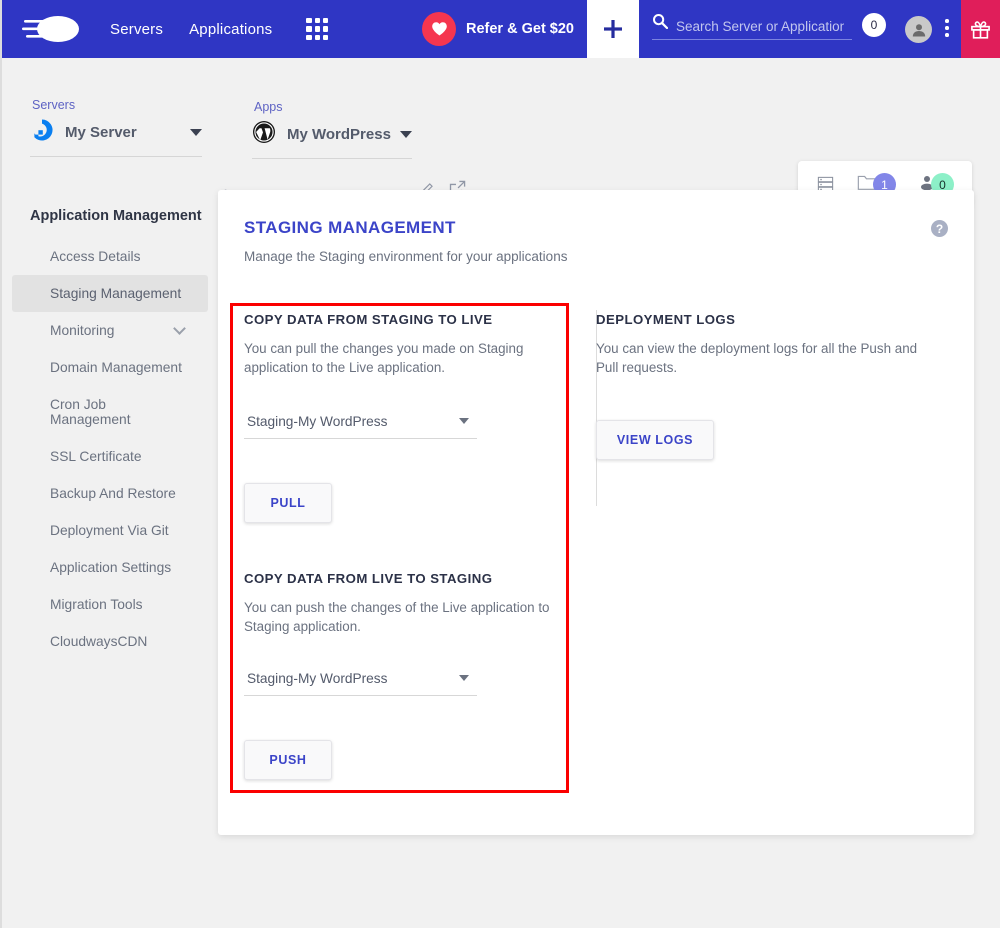 Image resolution: width=1000 pixels, height=928 pixels. What do you see at coordinates (317, 421) in the screenshot?
I see `pull-app-select-value: Staging-My WordPress` at bounding box center [317, 421].